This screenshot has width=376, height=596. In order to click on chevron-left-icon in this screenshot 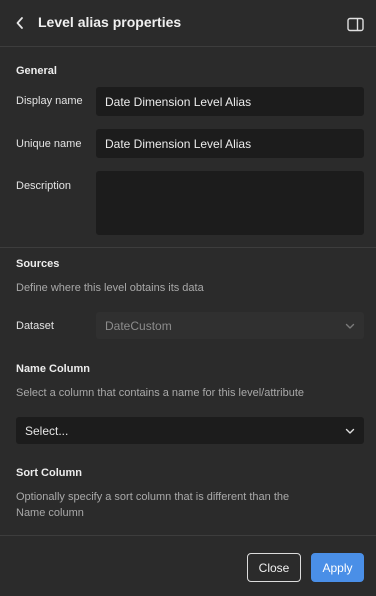, I will do `click(19, 23)`.